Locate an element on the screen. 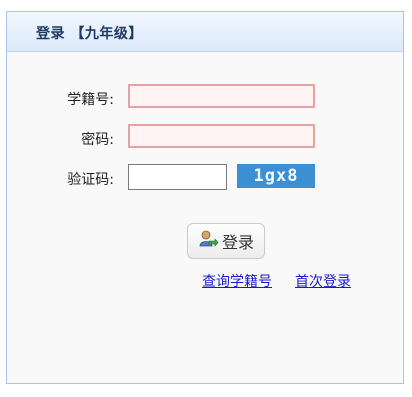 Image resolution: width=412 pixels, height=397 pixels. panel-header: 登录 【九年级】 is located at coordinates (205, 32).